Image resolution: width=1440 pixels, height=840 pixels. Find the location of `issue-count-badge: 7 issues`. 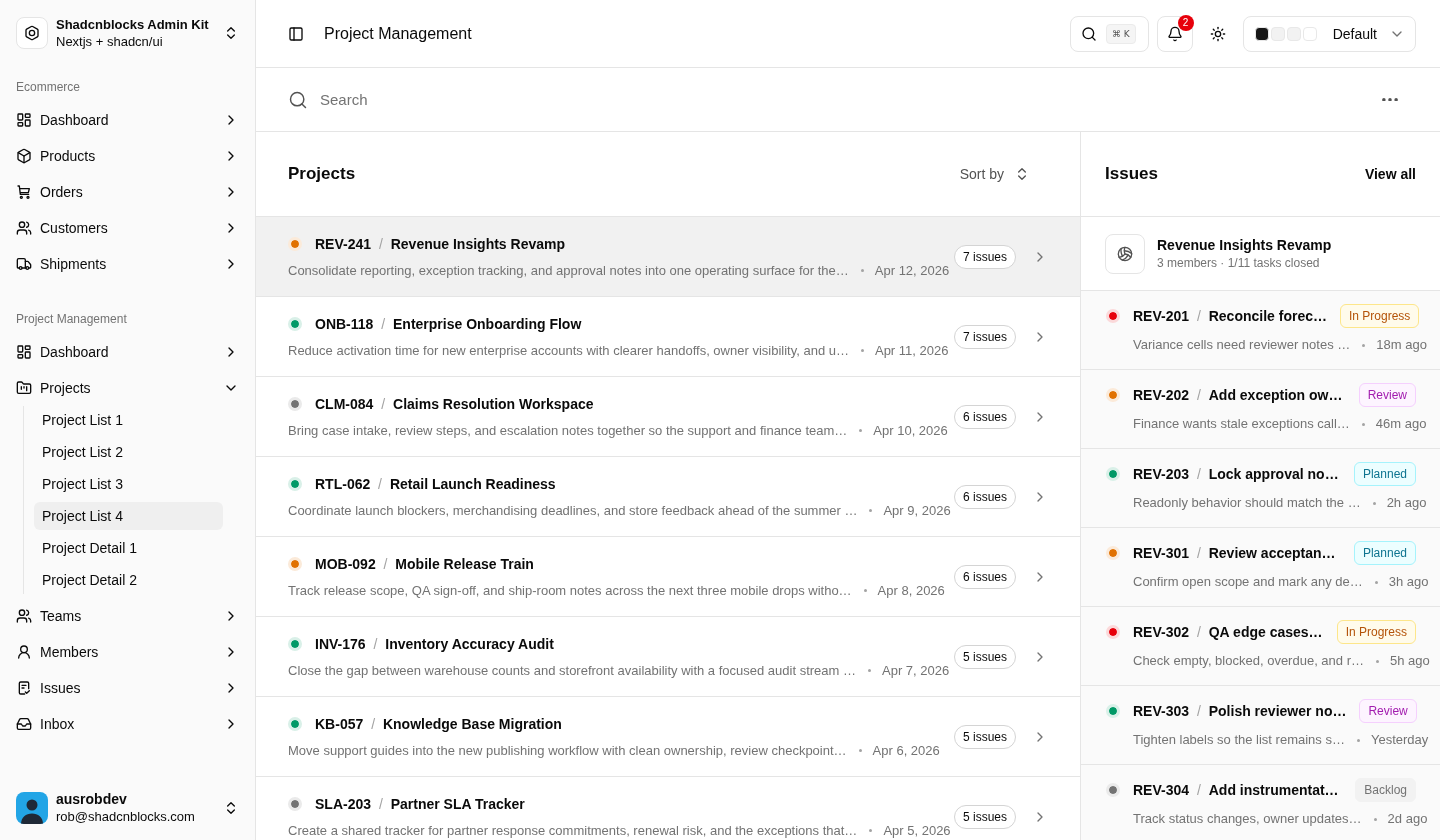

issue-count-badge: 7 issues is located at coordinates (984, 336).